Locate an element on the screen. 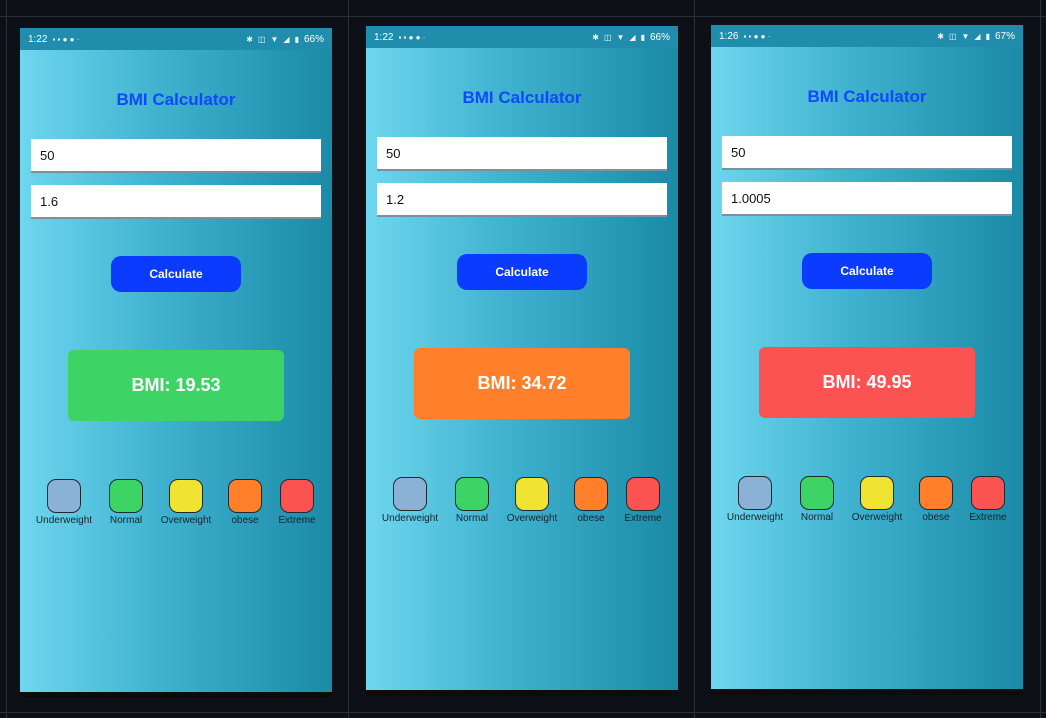  bmi-result-card: BMI: 49.95 is located at coordinates (867, 382).